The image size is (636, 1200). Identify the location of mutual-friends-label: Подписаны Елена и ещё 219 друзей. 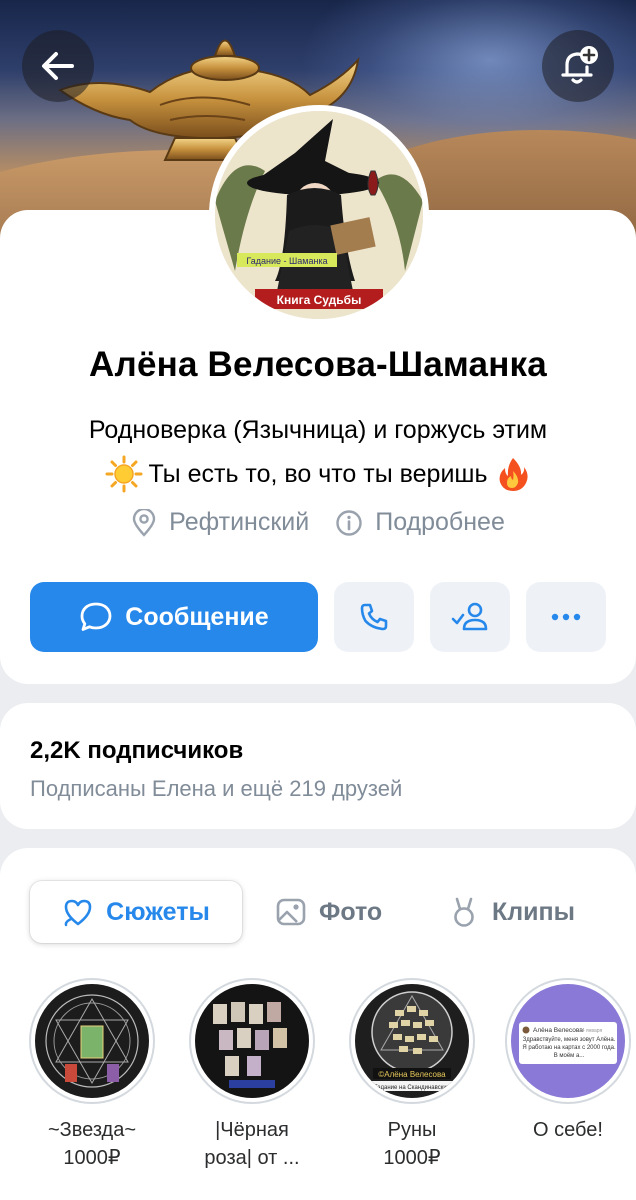
(216, 788).